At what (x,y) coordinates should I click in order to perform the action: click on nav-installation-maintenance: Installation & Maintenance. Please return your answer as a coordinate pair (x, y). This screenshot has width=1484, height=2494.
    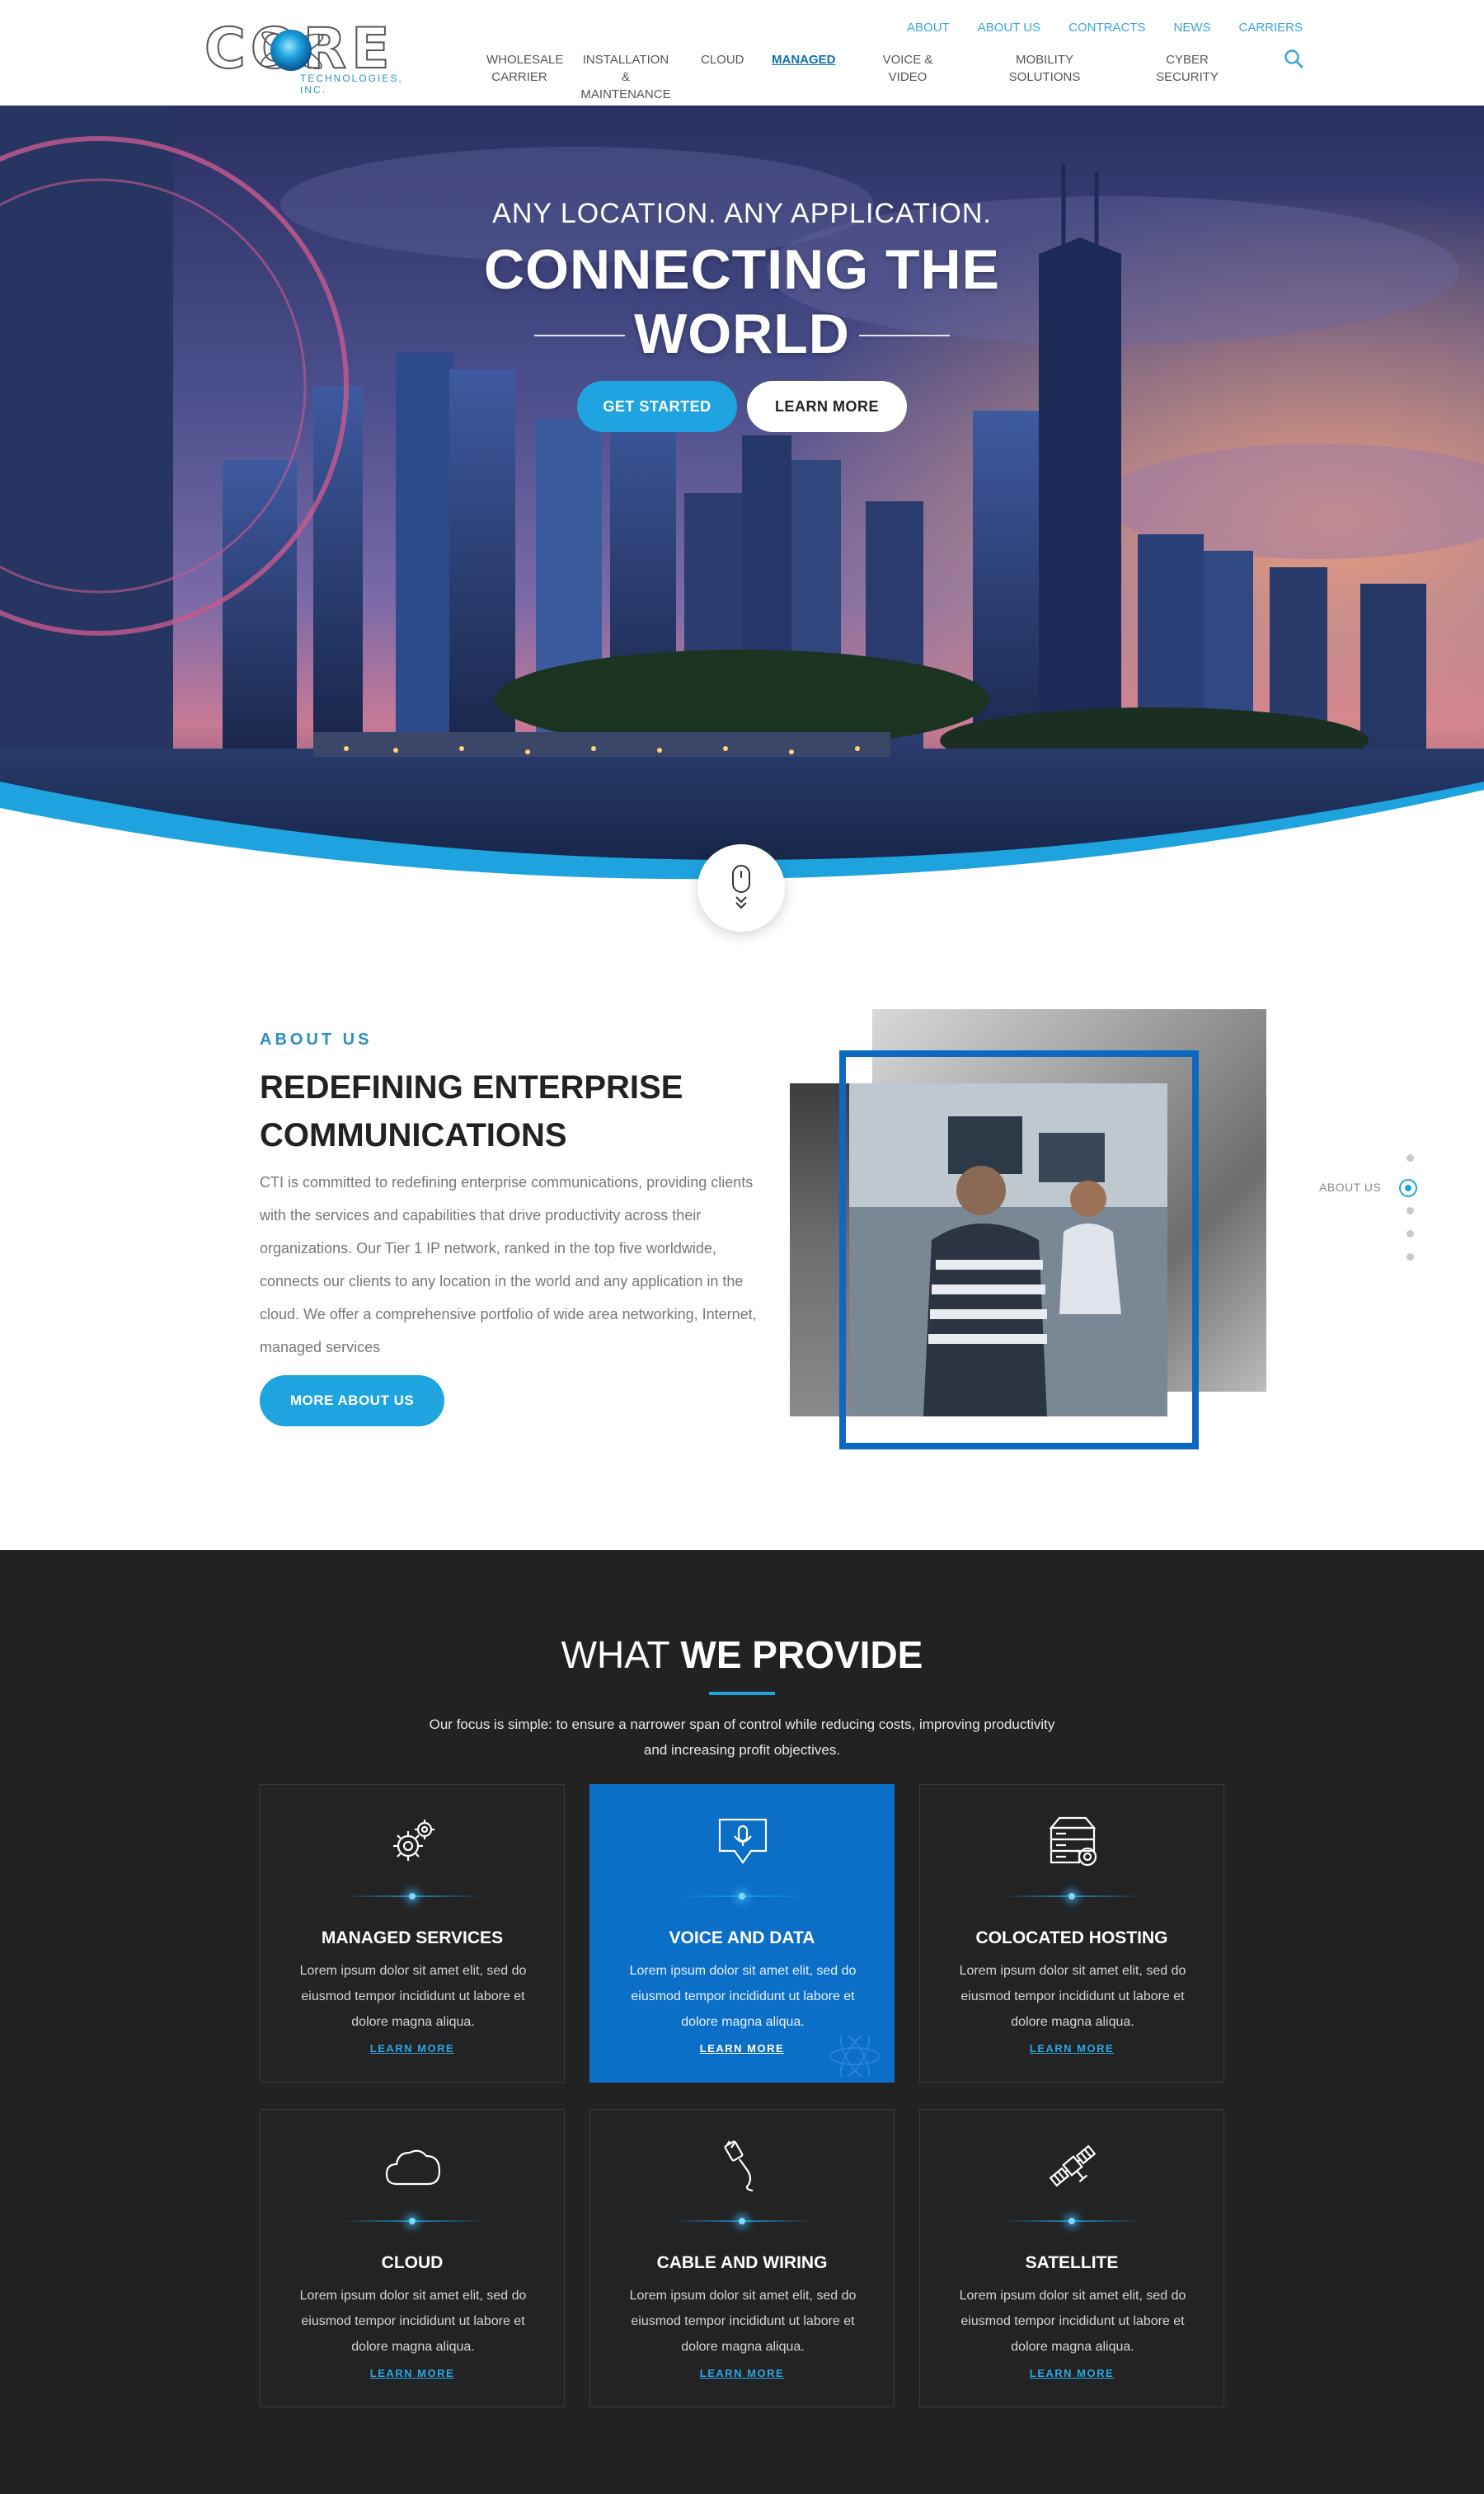
    Looking at the image, I should click on (626, 77).